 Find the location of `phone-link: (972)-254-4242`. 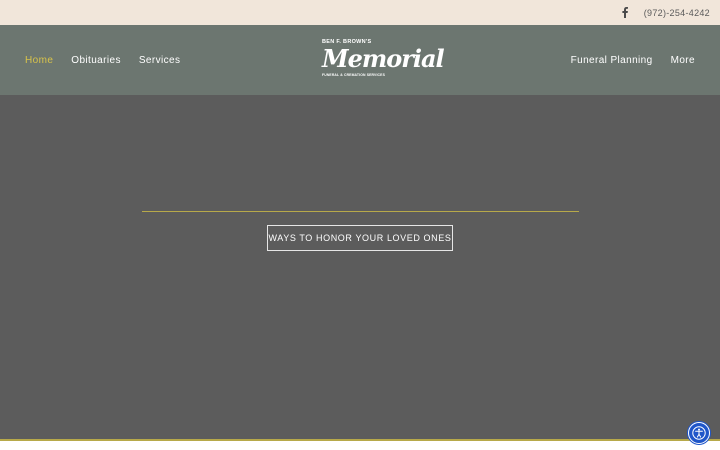

phone-link: (972)-254-4242 is located at coordinates (677, 13).